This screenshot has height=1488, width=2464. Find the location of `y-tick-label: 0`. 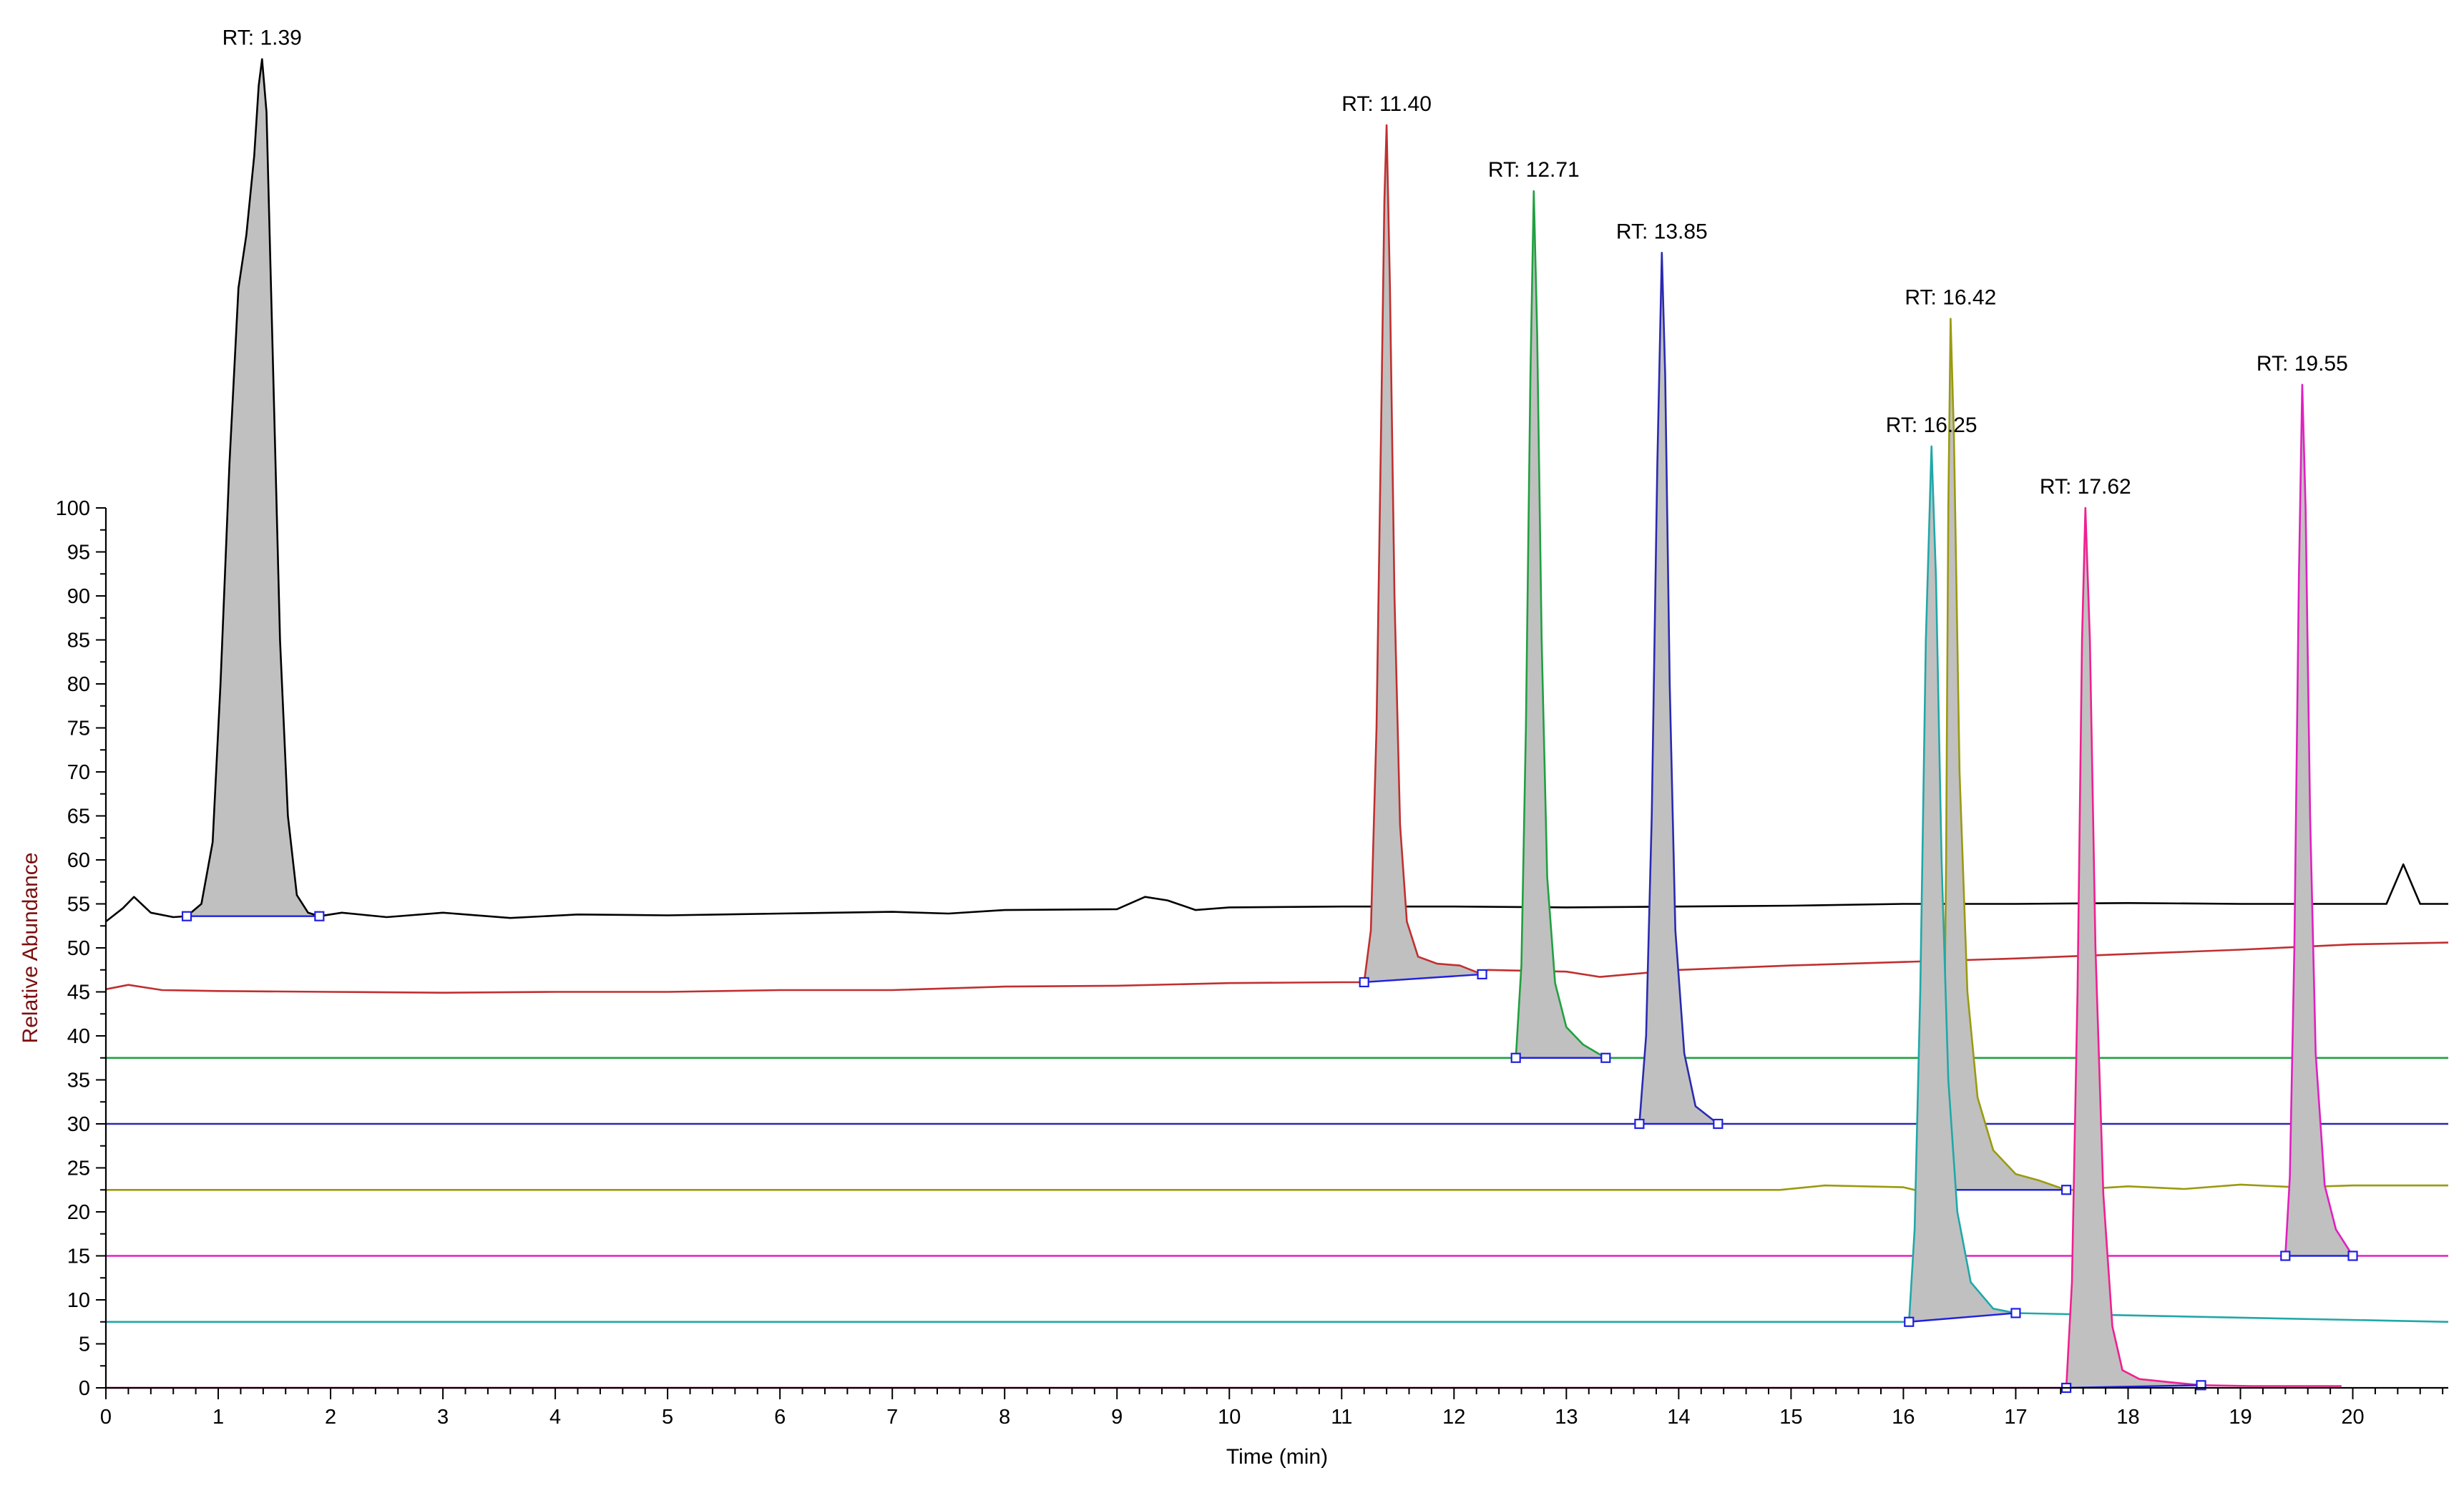

y-tick-label: 0 is located at coordinates (84, 1388).